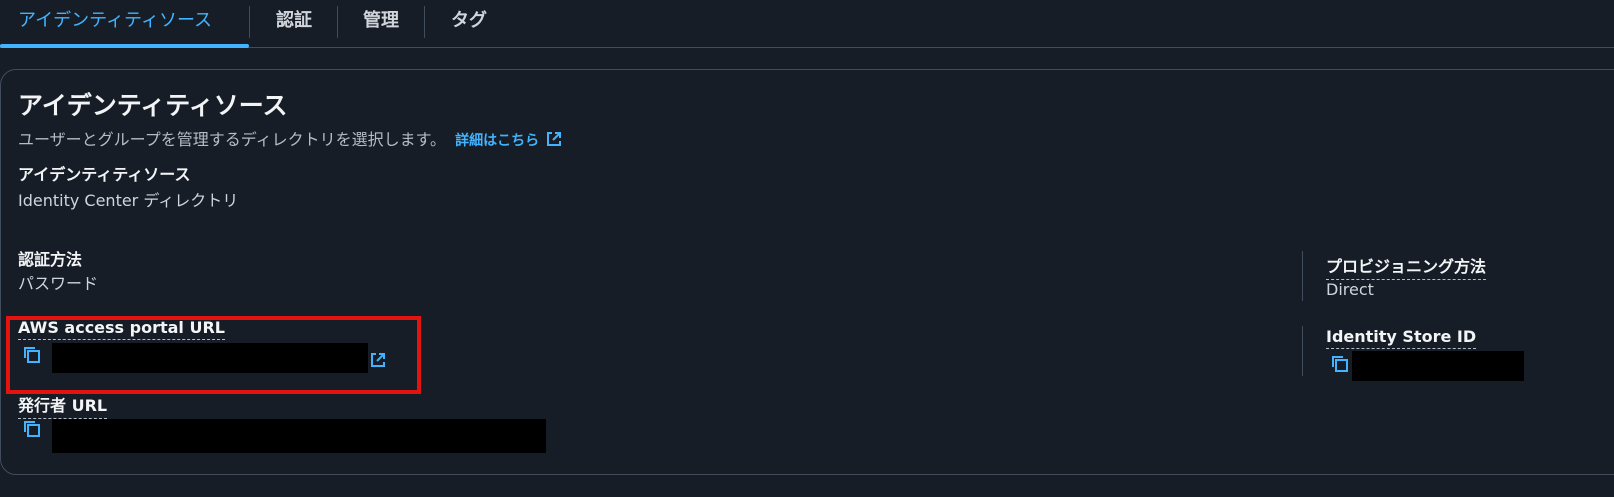  What do you see at coordinates (58, 283) in the screenshot?
I see `auth-method-value: パスワード` at bounding box center [58, 283].